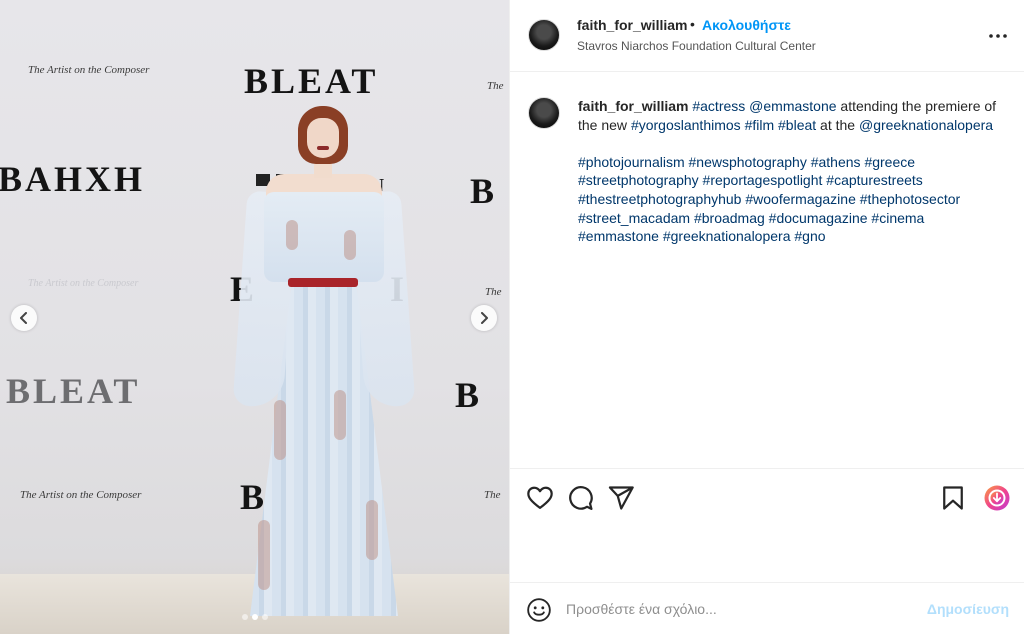  Describe the element at coordinates (638, 180) in the screenshot. I see `hashtag-link: #streetphotography` at that location.